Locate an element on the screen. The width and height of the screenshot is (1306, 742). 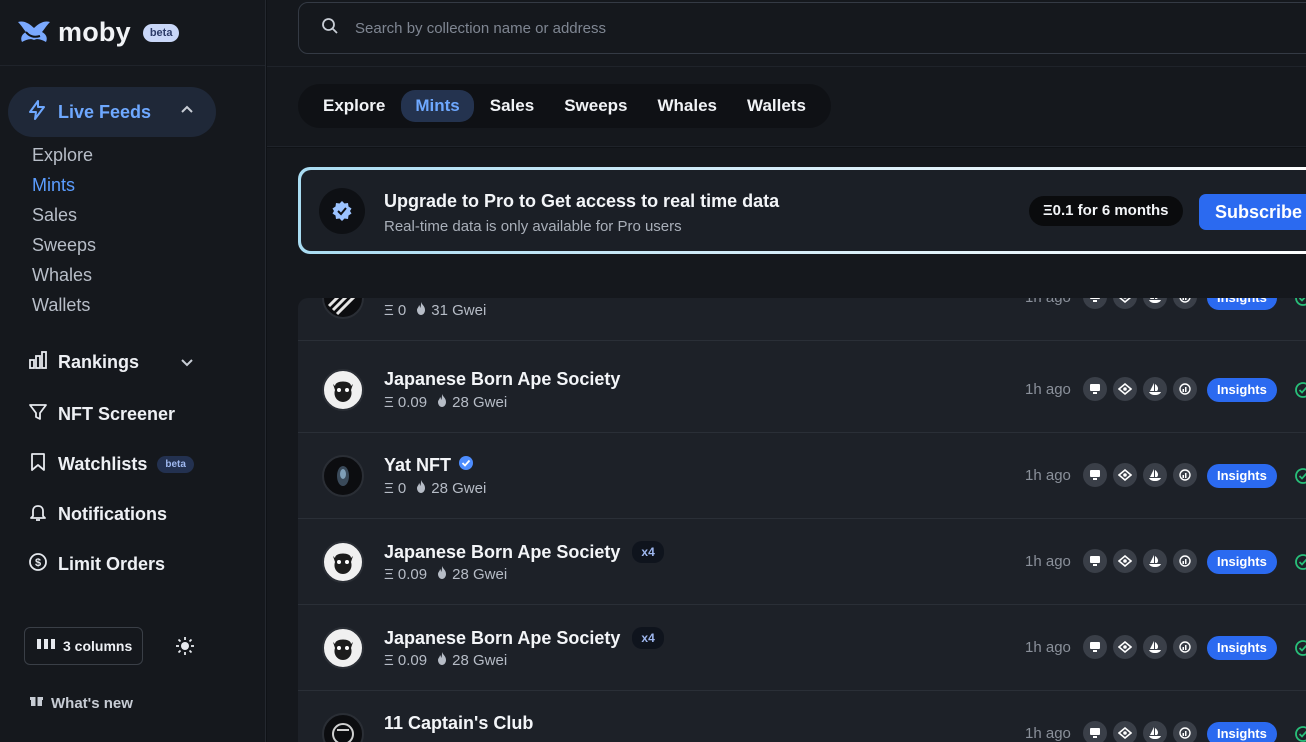
bar-chart-icon is located at coordinates (38, 362).